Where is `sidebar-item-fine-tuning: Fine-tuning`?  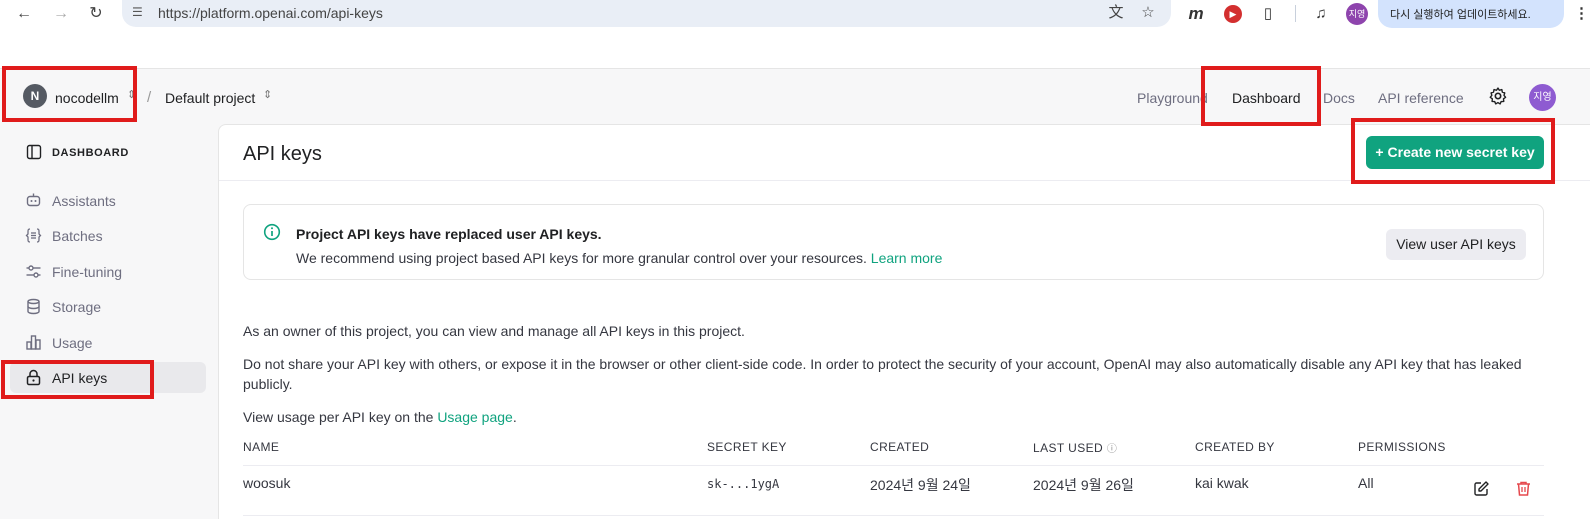 sidebar-item-fine-tuning: Fine-tuning is located at coordinates (108, 271).